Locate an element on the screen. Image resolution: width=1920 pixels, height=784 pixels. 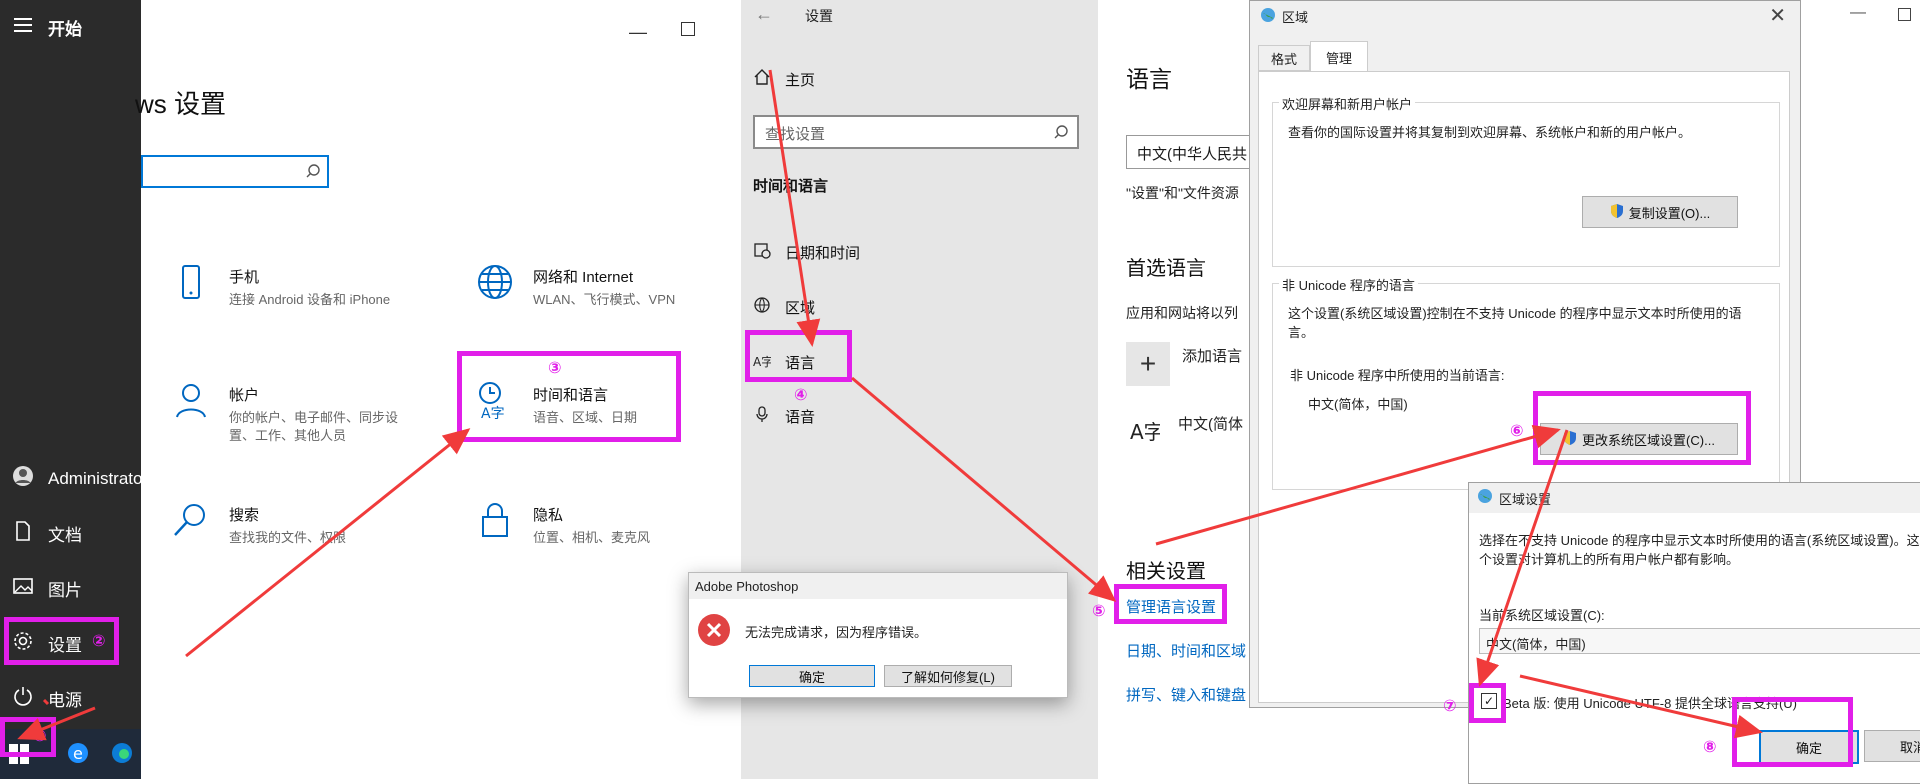
section-title-preferred: 首选语言 is located at coordinates (1166, 269).